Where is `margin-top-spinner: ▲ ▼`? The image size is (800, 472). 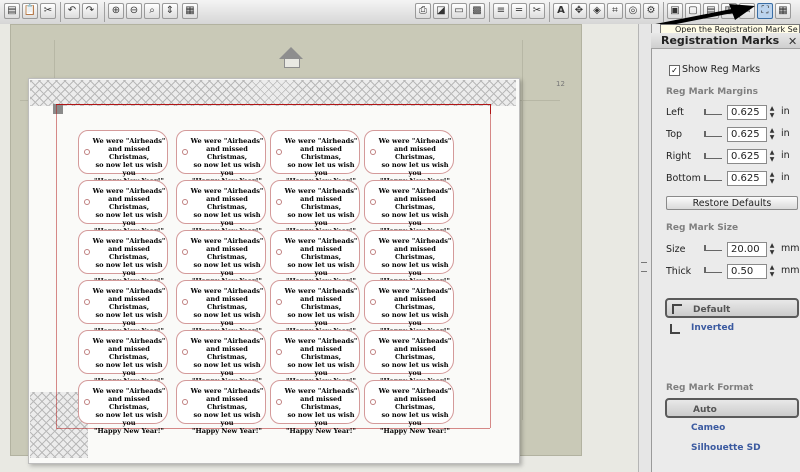
margin-top-spinner: ▲ ▼ is located at coordinates (772, 134).